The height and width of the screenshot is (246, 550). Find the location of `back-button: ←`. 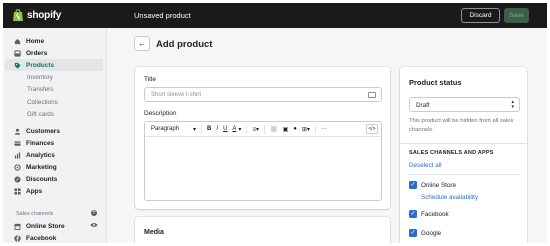

back-button: ← is located at coordinates (142, 43).